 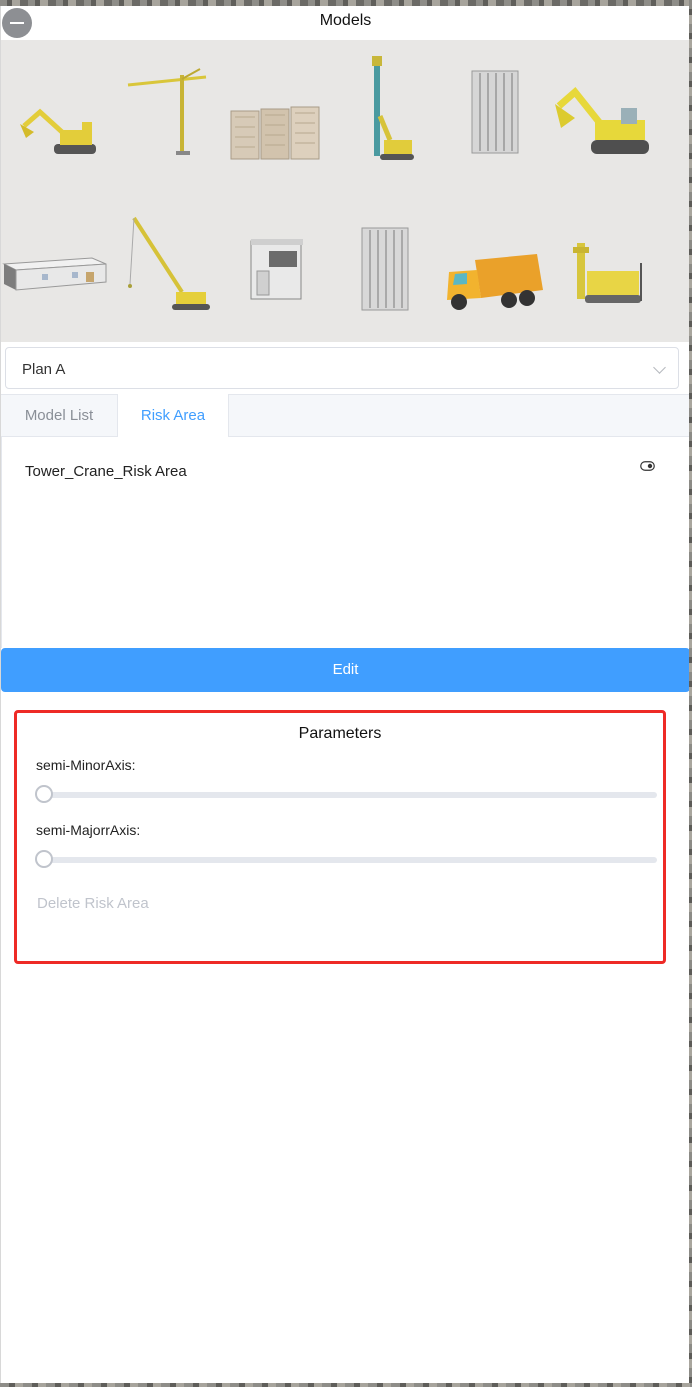 I want to click on model-thumb-excavator-large, so click(x=601, y=124).